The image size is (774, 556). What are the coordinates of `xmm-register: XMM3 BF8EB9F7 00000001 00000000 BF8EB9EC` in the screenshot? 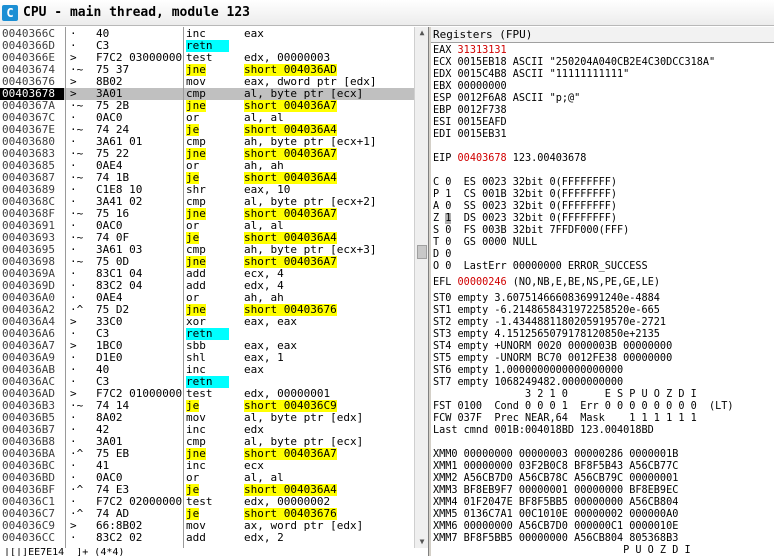 It's located at (555, 491).